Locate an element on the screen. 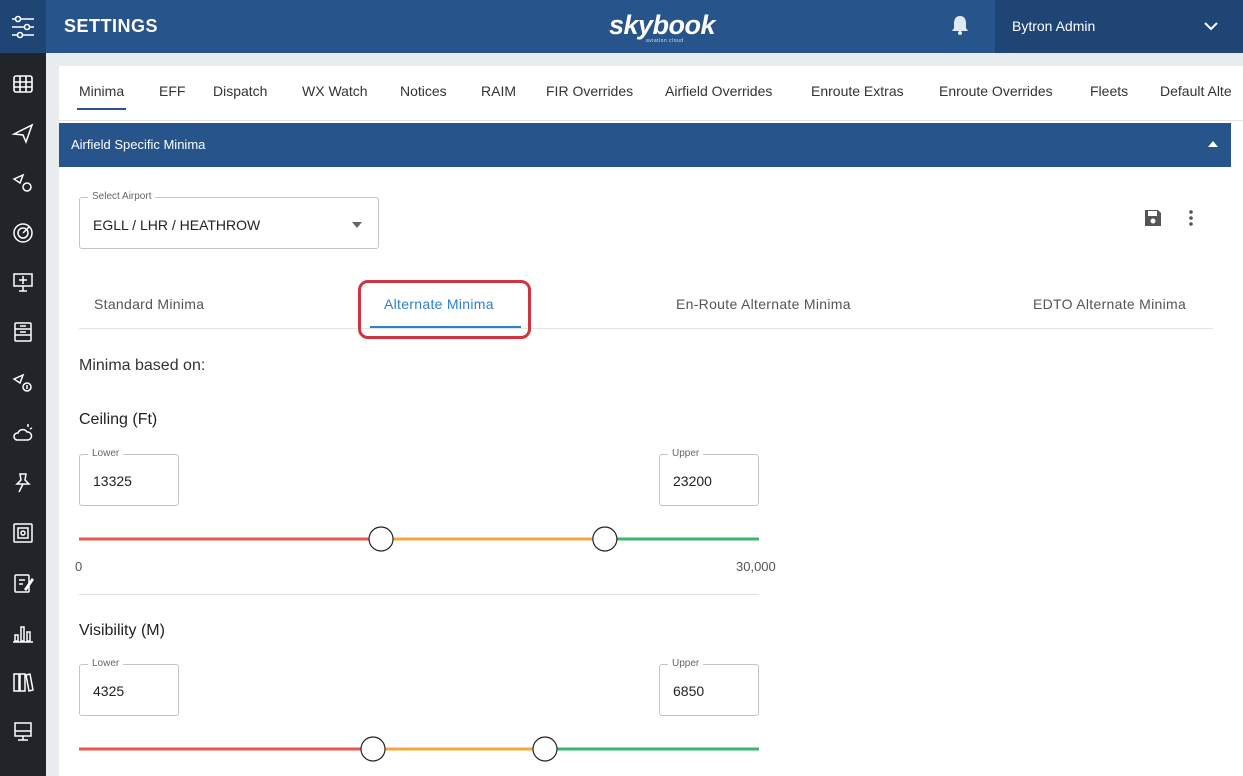 The height and width of the screenshot is (776, 1243). airport-select-label: Select Airport is located at coordinates (122, 196).